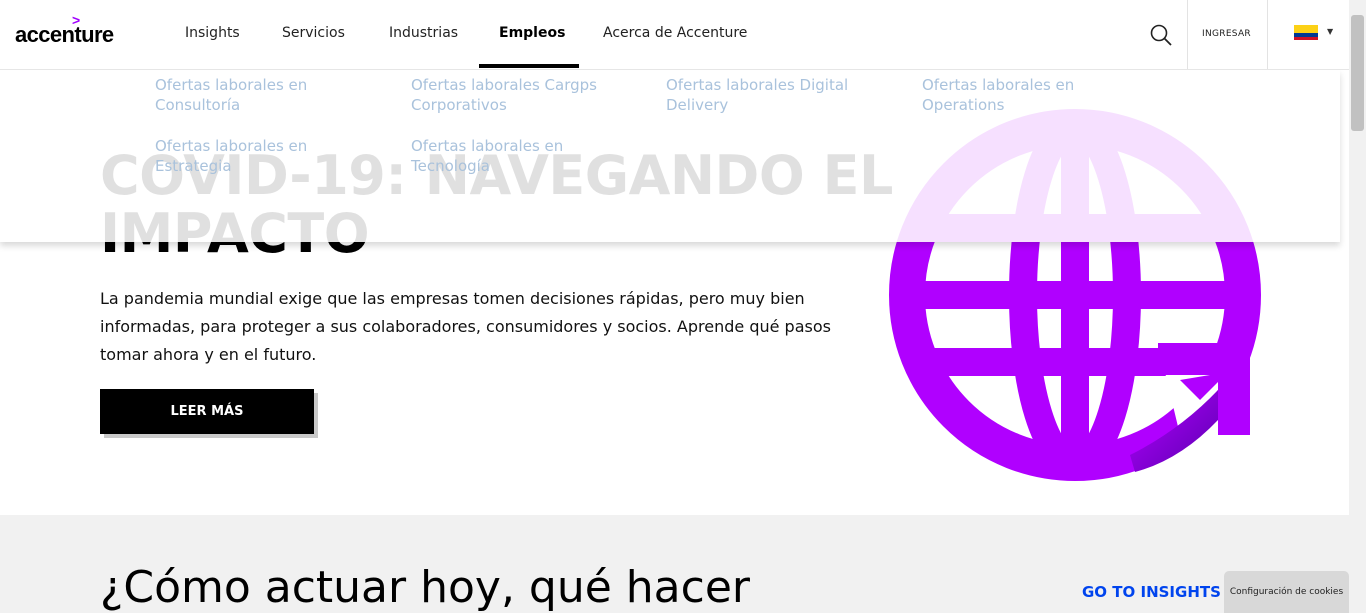  Describe the element at coordinates (425, 587) in the screenshot. I see `section-heading: ¿Cómo actuar hoy, qué hacer` at that location.